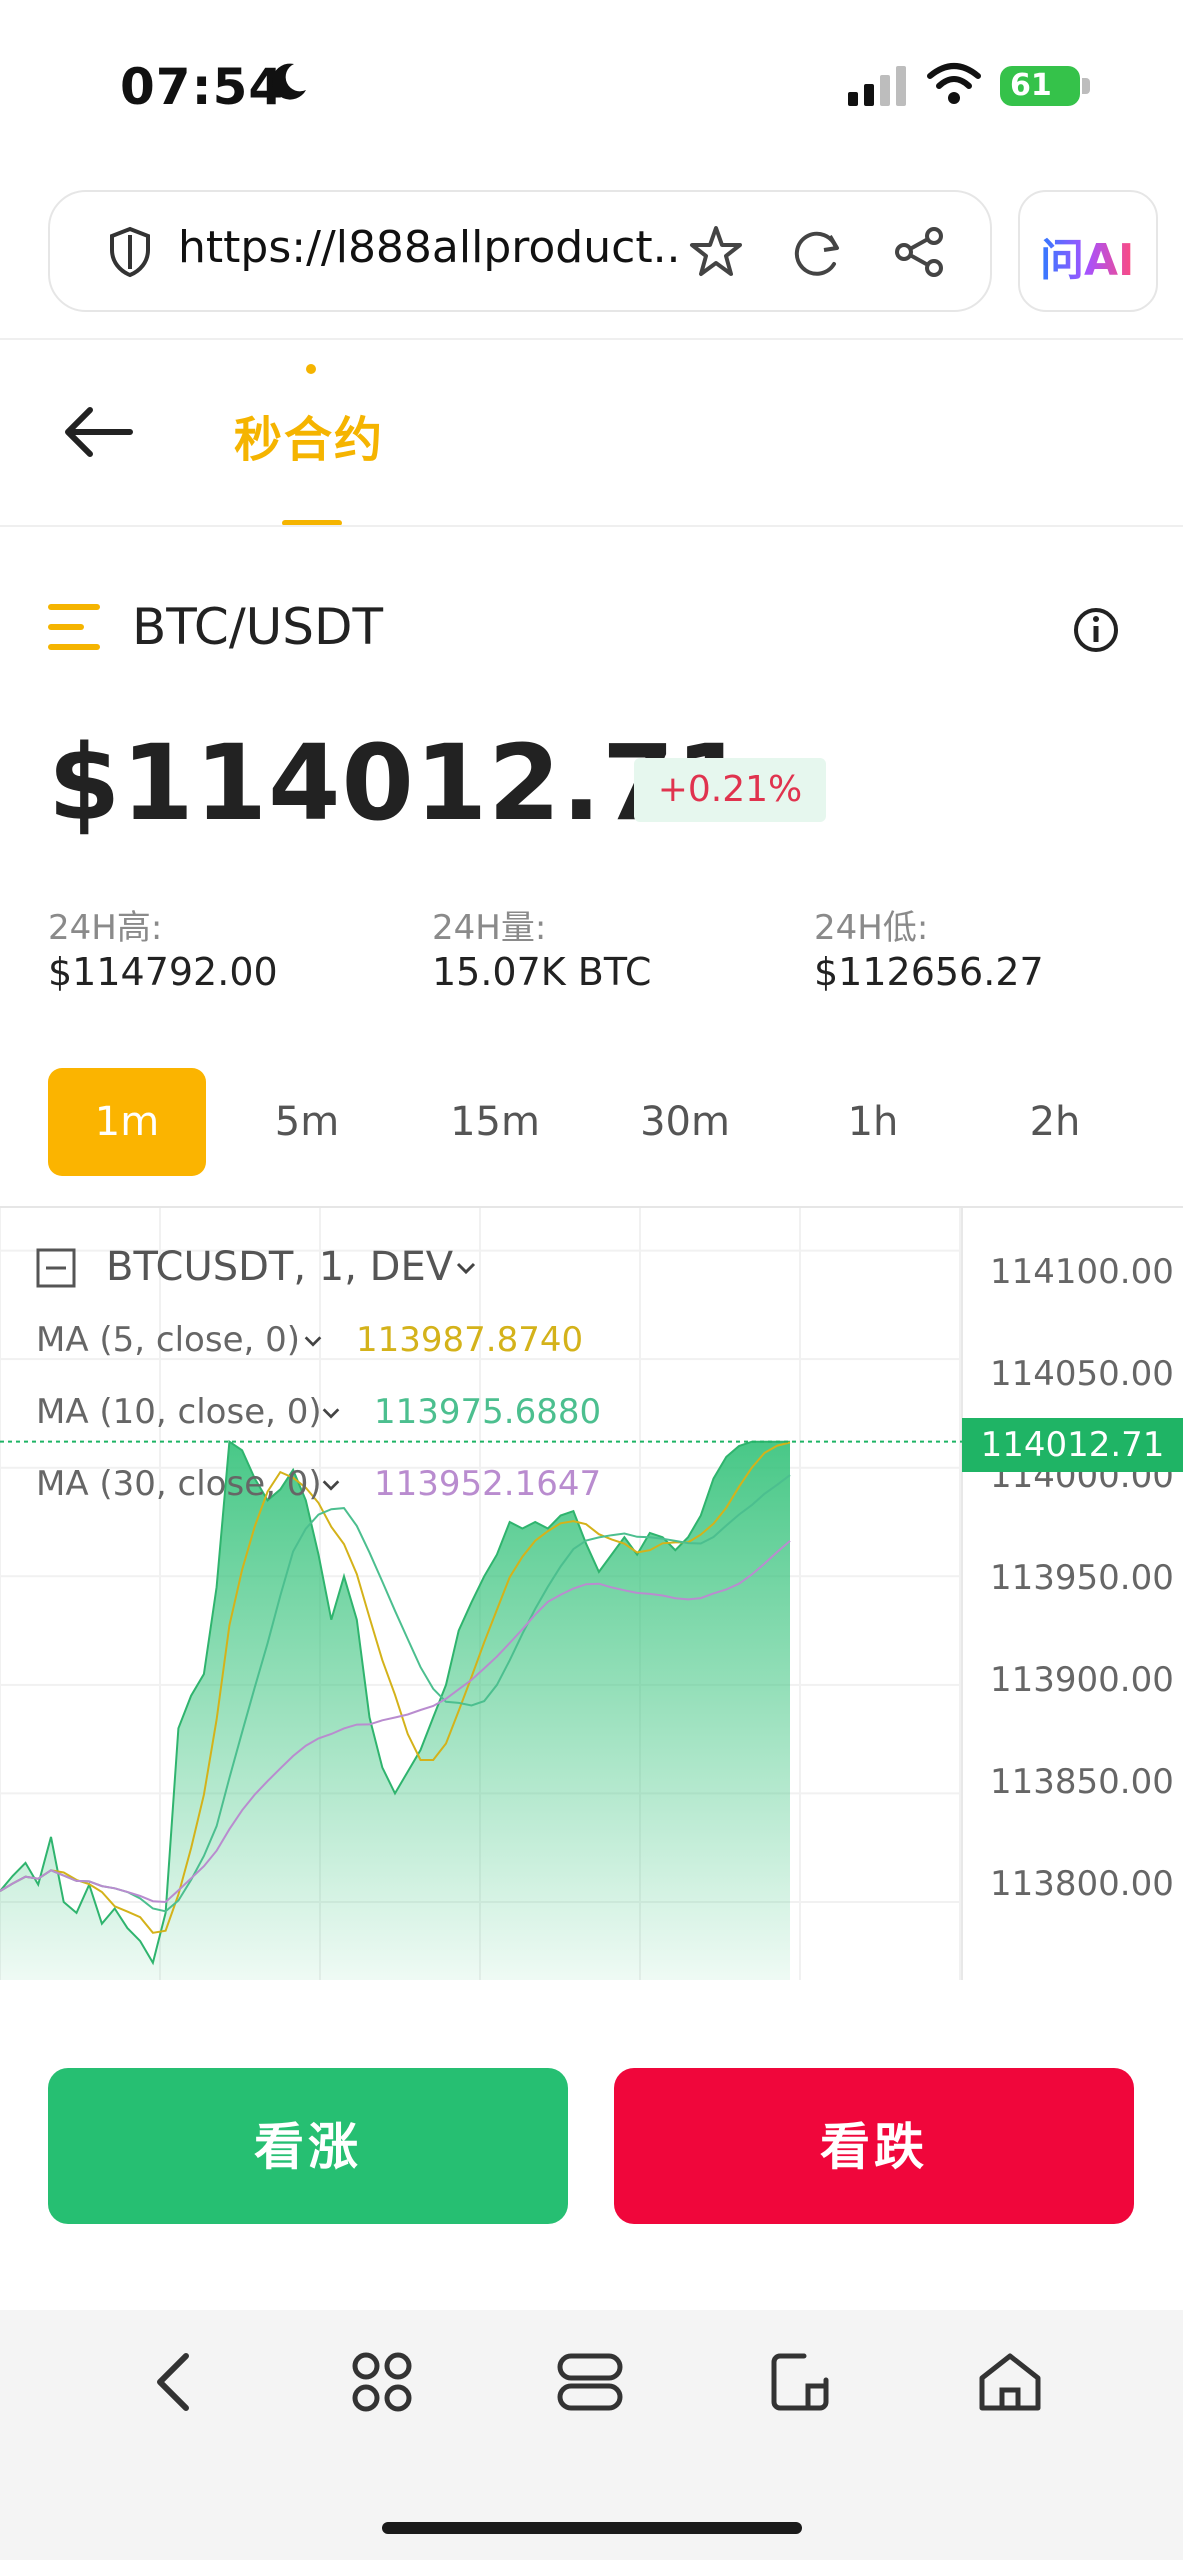  I want to click on back-icon, so click(172, 2382).